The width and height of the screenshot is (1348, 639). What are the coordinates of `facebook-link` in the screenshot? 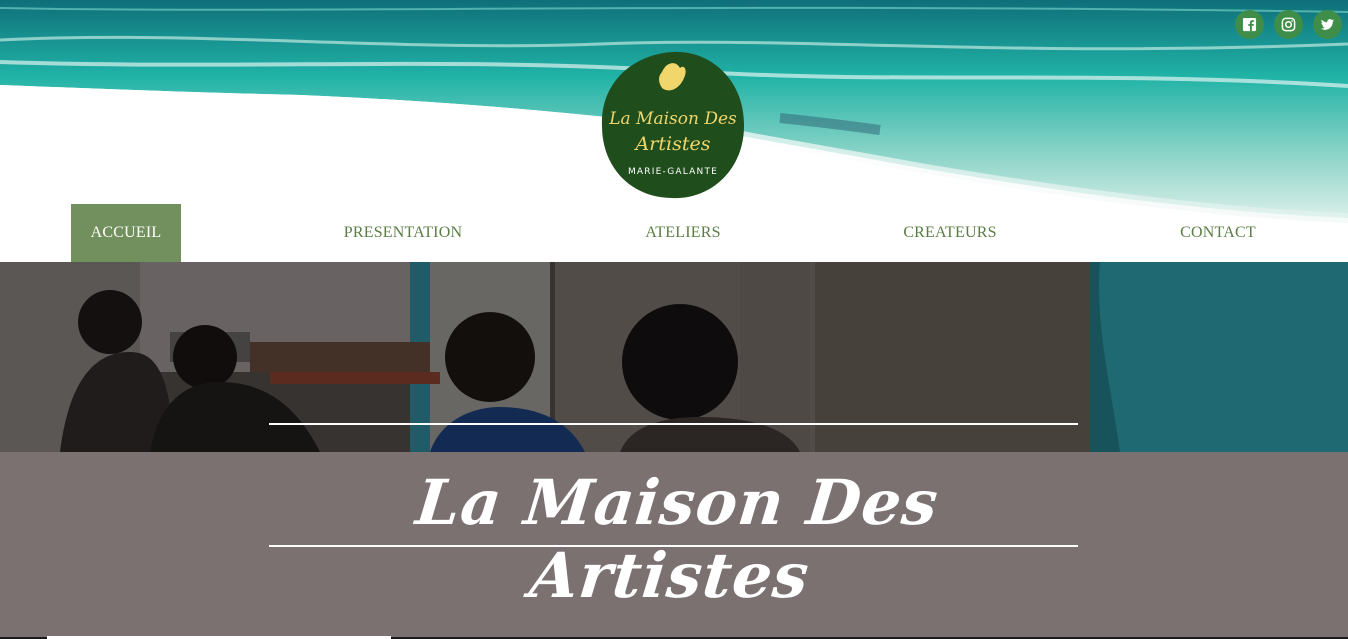 It's located at (1249, 24).